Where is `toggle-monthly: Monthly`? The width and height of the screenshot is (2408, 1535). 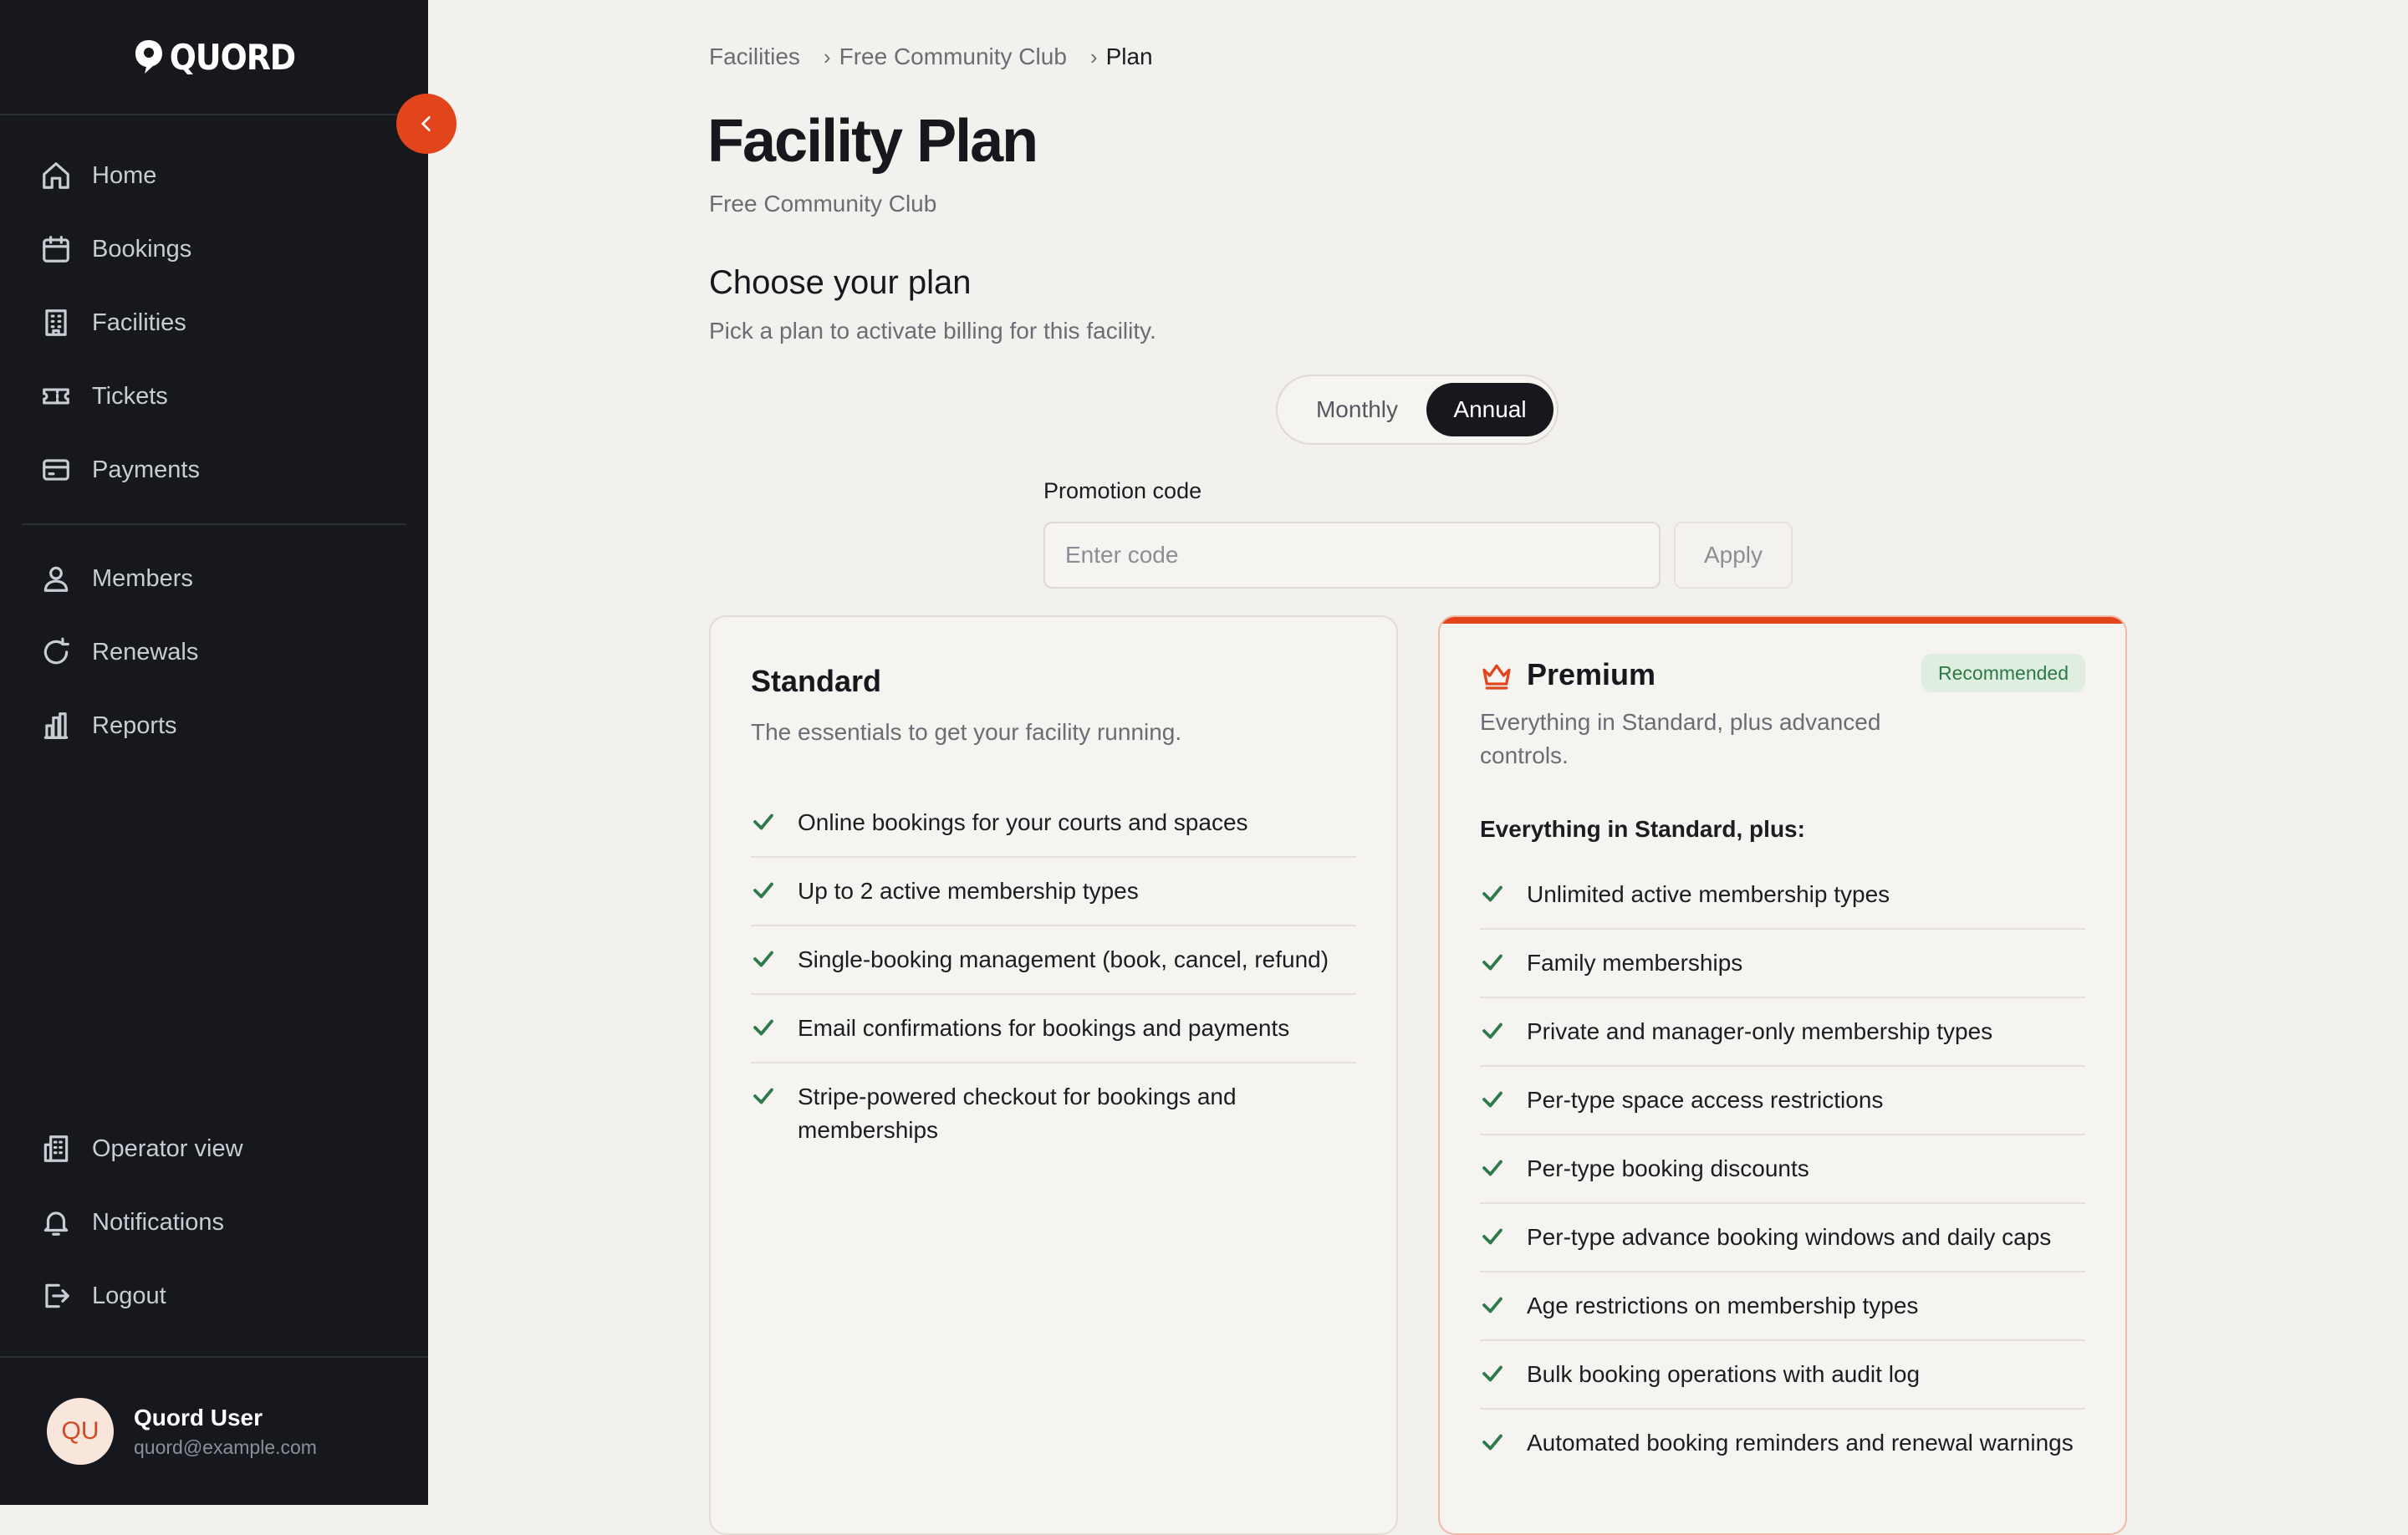 toggle-monthly: Monthly is located at coordinates (1357, 409).